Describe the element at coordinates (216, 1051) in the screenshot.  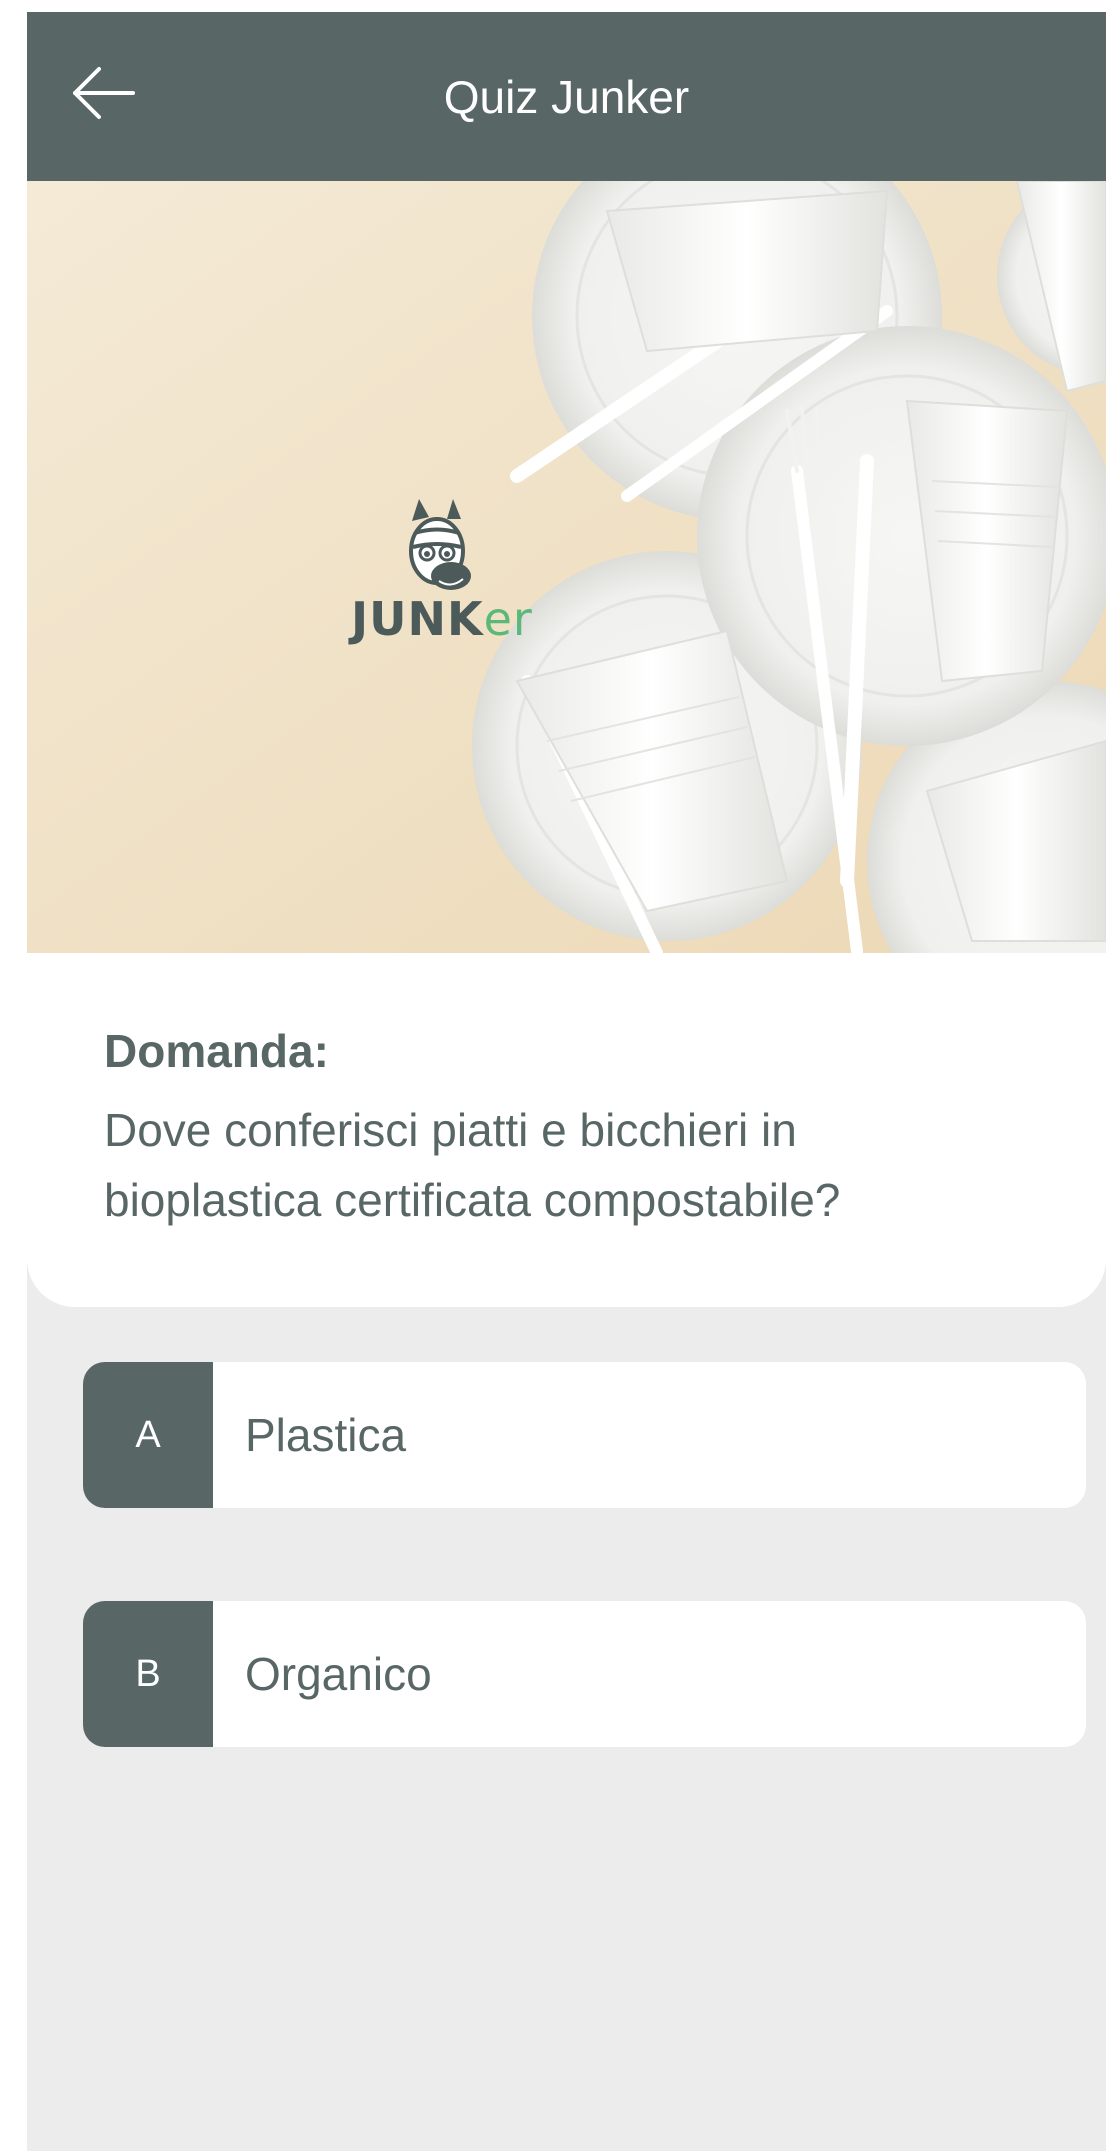
I see `question-label: Domanda:` at that location.